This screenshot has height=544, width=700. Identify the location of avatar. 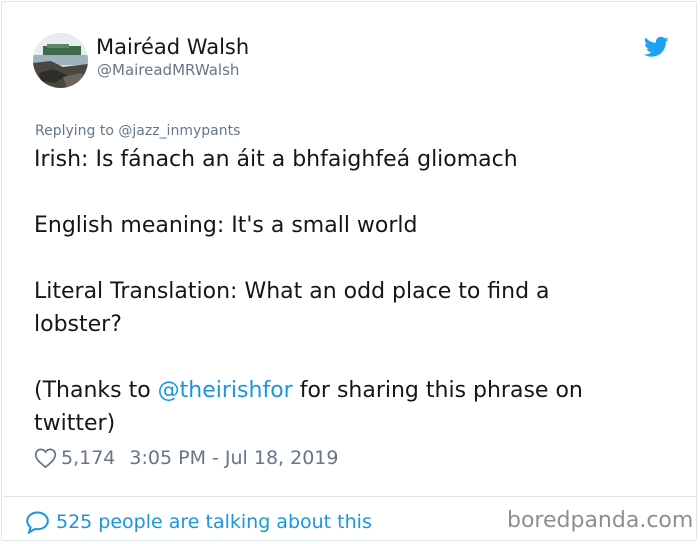
(60, 60).